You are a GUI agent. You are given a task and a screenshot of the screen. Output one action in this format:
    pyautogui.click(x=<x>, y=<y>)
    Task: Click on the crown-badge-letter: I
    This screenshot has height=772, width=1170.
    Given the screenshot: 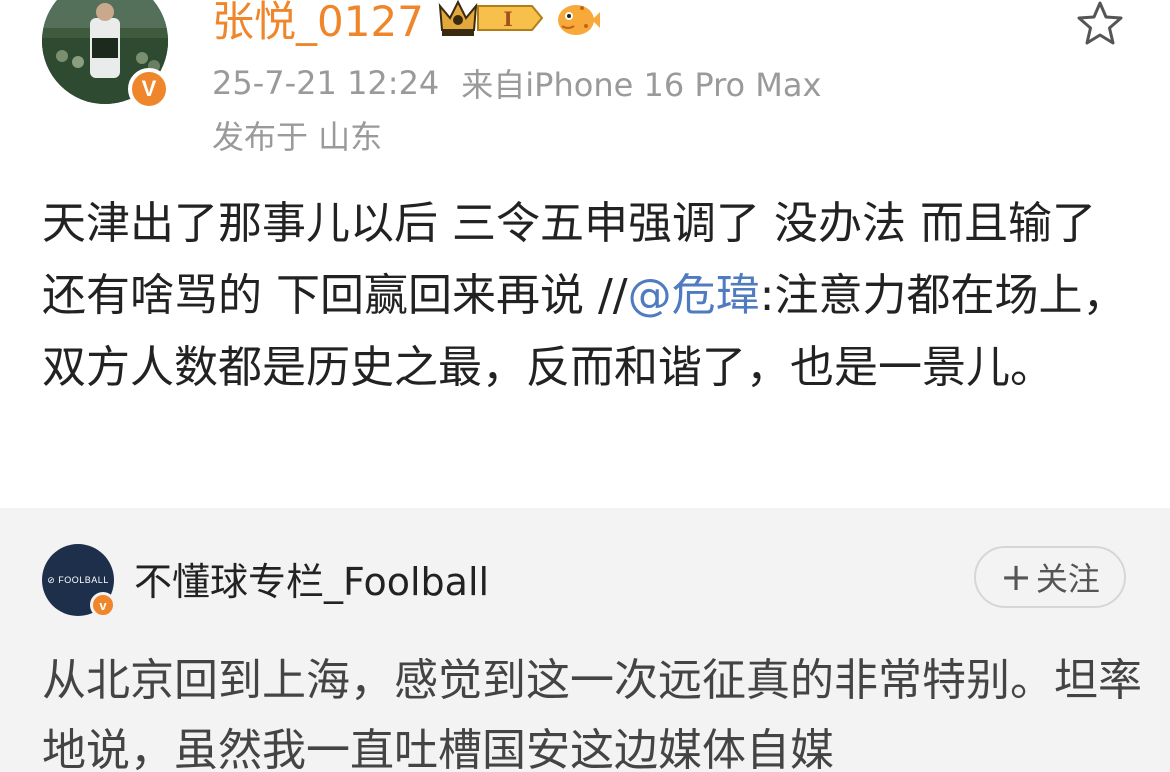 What is the action you would take?
    pyautogui.click(x=507, y=19)
    